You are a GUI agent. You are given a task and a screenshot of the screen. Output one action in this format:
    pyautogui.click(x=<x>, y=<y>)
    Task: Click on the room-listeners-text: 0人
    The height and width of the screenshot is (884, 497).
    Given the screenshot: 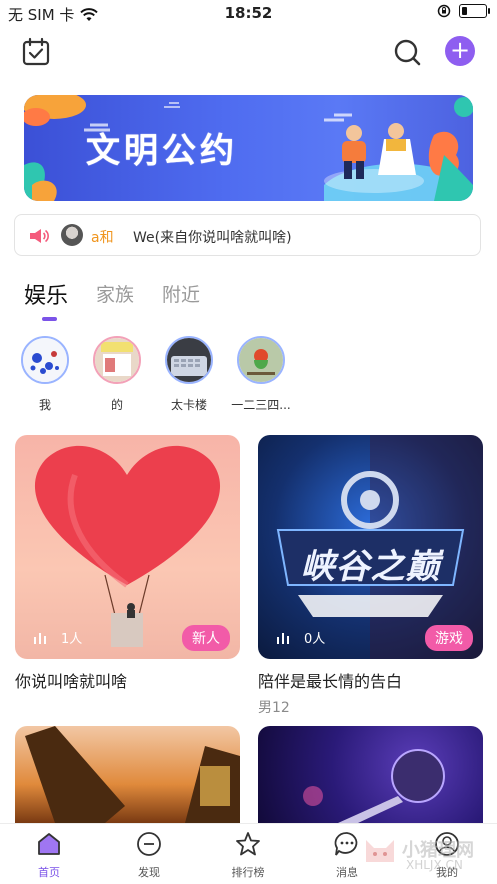 What is the action you would take?
    pyautogui.click(x=315, y=639)
    